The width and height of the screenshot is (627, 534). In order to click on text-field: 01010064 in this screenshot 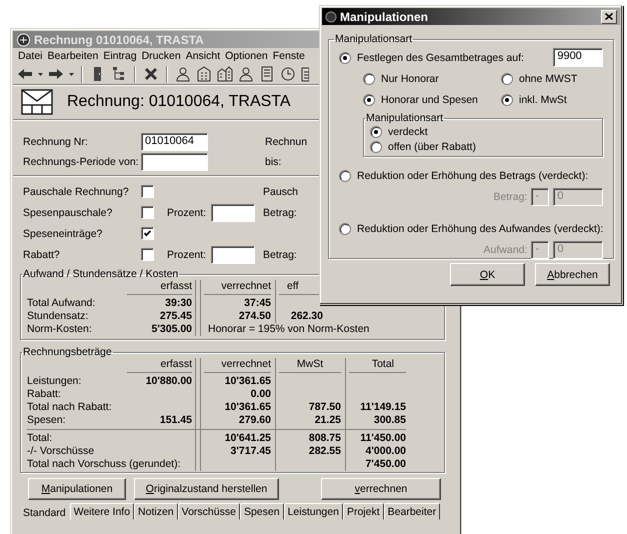, I will do `click(174, 142)`.